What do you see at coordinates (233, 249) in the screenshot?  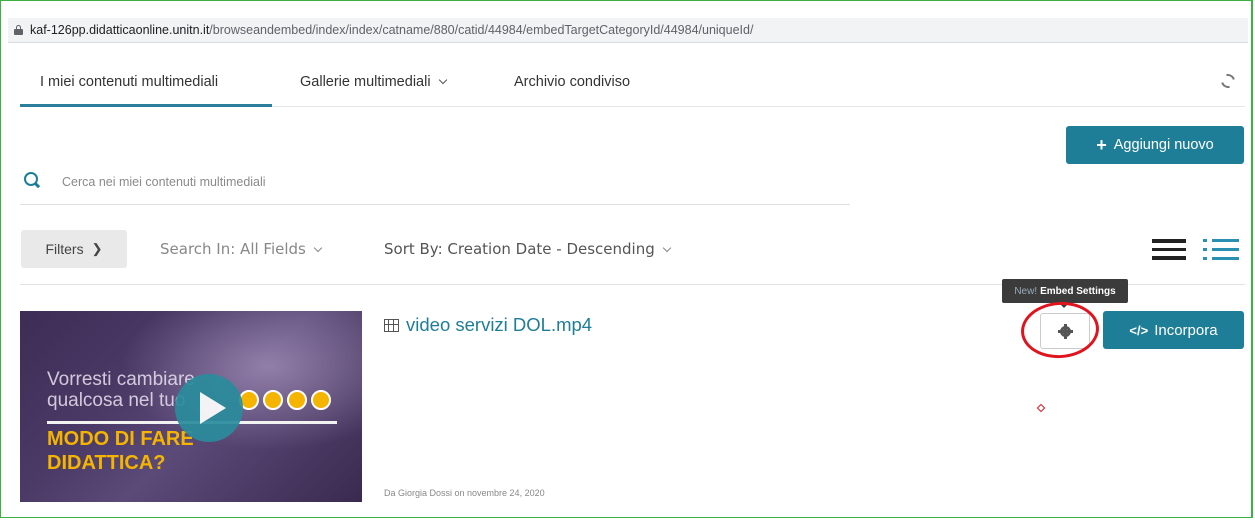 I see `search-in-label: Search In: All Fields` at bounding box center [233, 249].